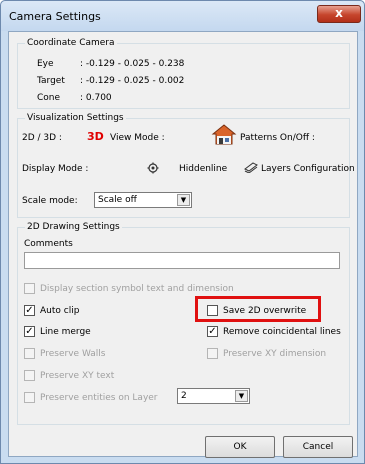 The height and width of the screenshot is (464, 365). What do you see at coordinates (71, 43) in the screenshot?
I see `coordinate-camera-legend: Coordinate Camera` at bounding box center [71, 43].